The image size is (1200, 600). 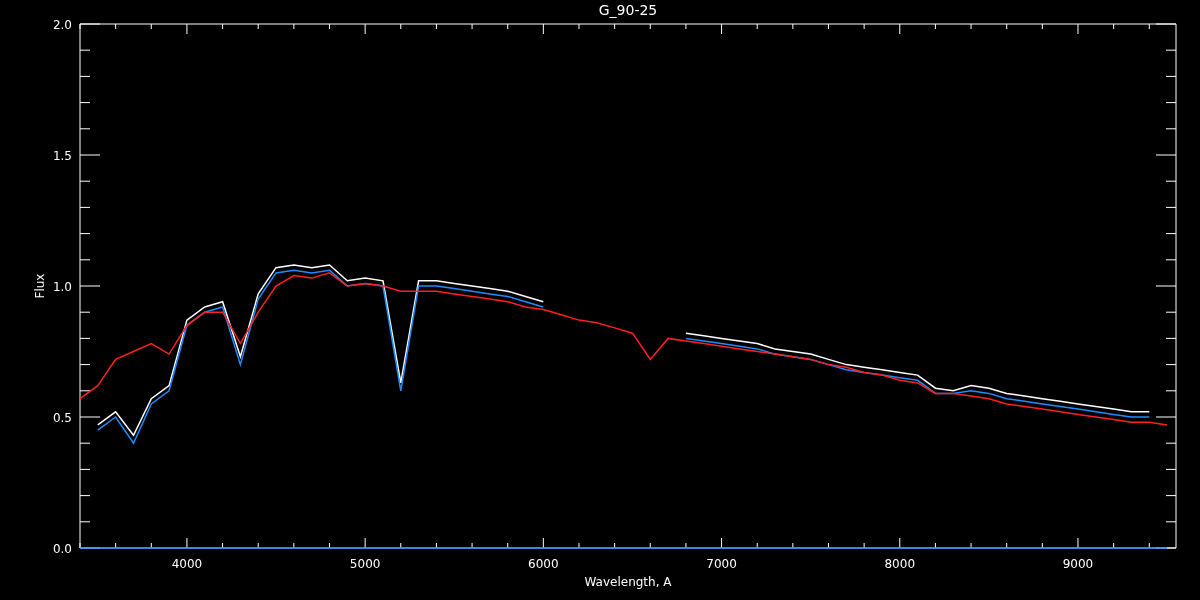 What do you see at coordinates (628, 582) in the screenshot?
I see `axis-title: Wavelength, A` at bounding box center [628, 582].